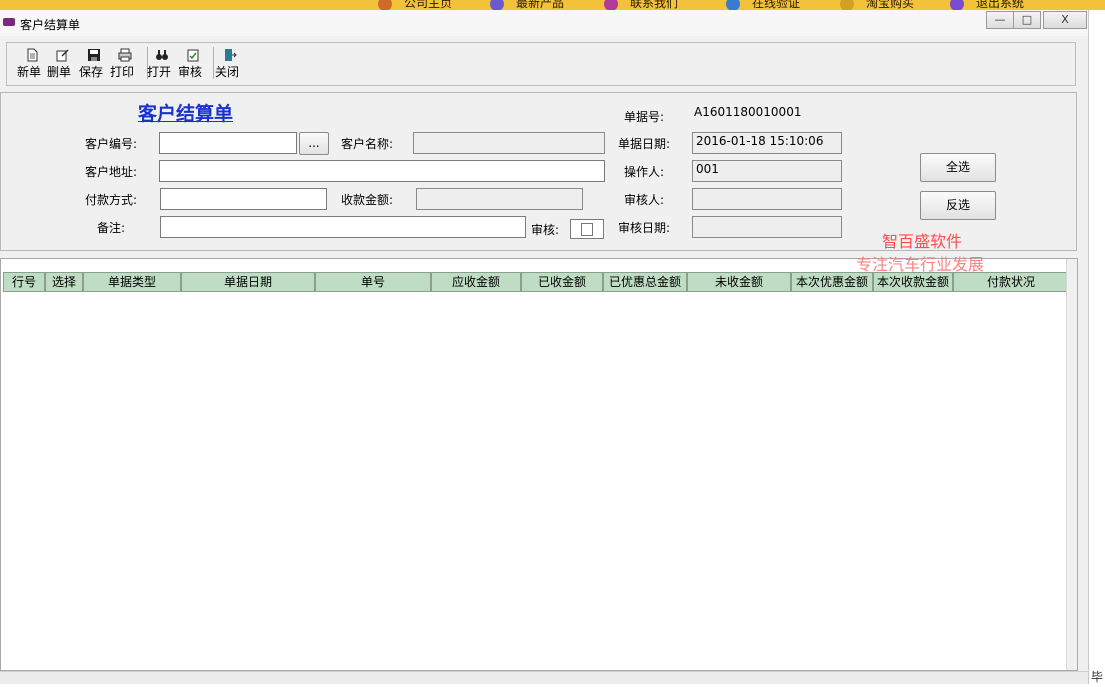  What do you see at coordinates (213, 63) in the screenshot?
I see `toolbar-separator` at bounding box center [213, 63].